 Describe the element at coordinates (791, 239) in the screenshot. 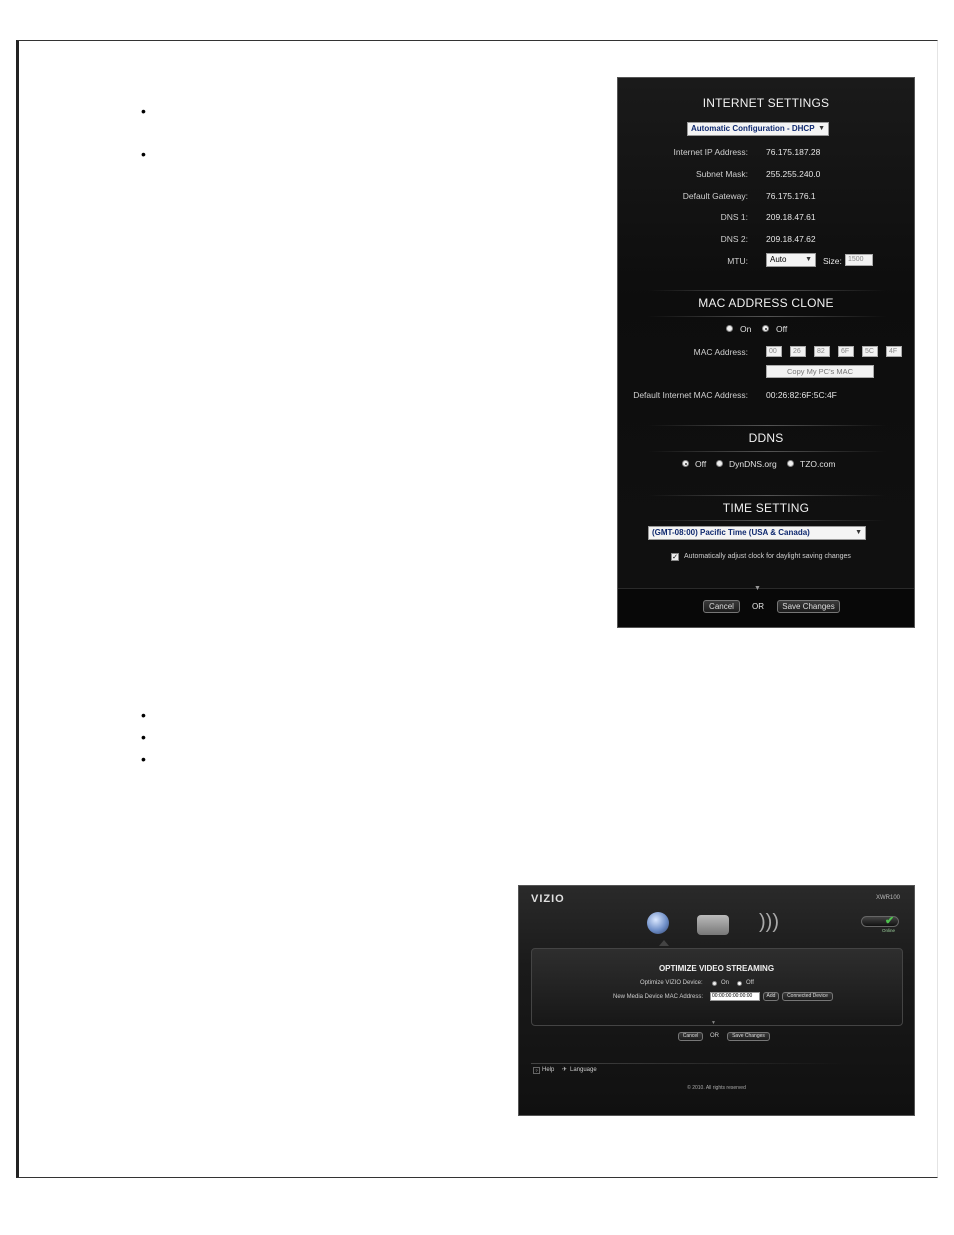

I see `dns2-value: 209.18.47.62` at that location.